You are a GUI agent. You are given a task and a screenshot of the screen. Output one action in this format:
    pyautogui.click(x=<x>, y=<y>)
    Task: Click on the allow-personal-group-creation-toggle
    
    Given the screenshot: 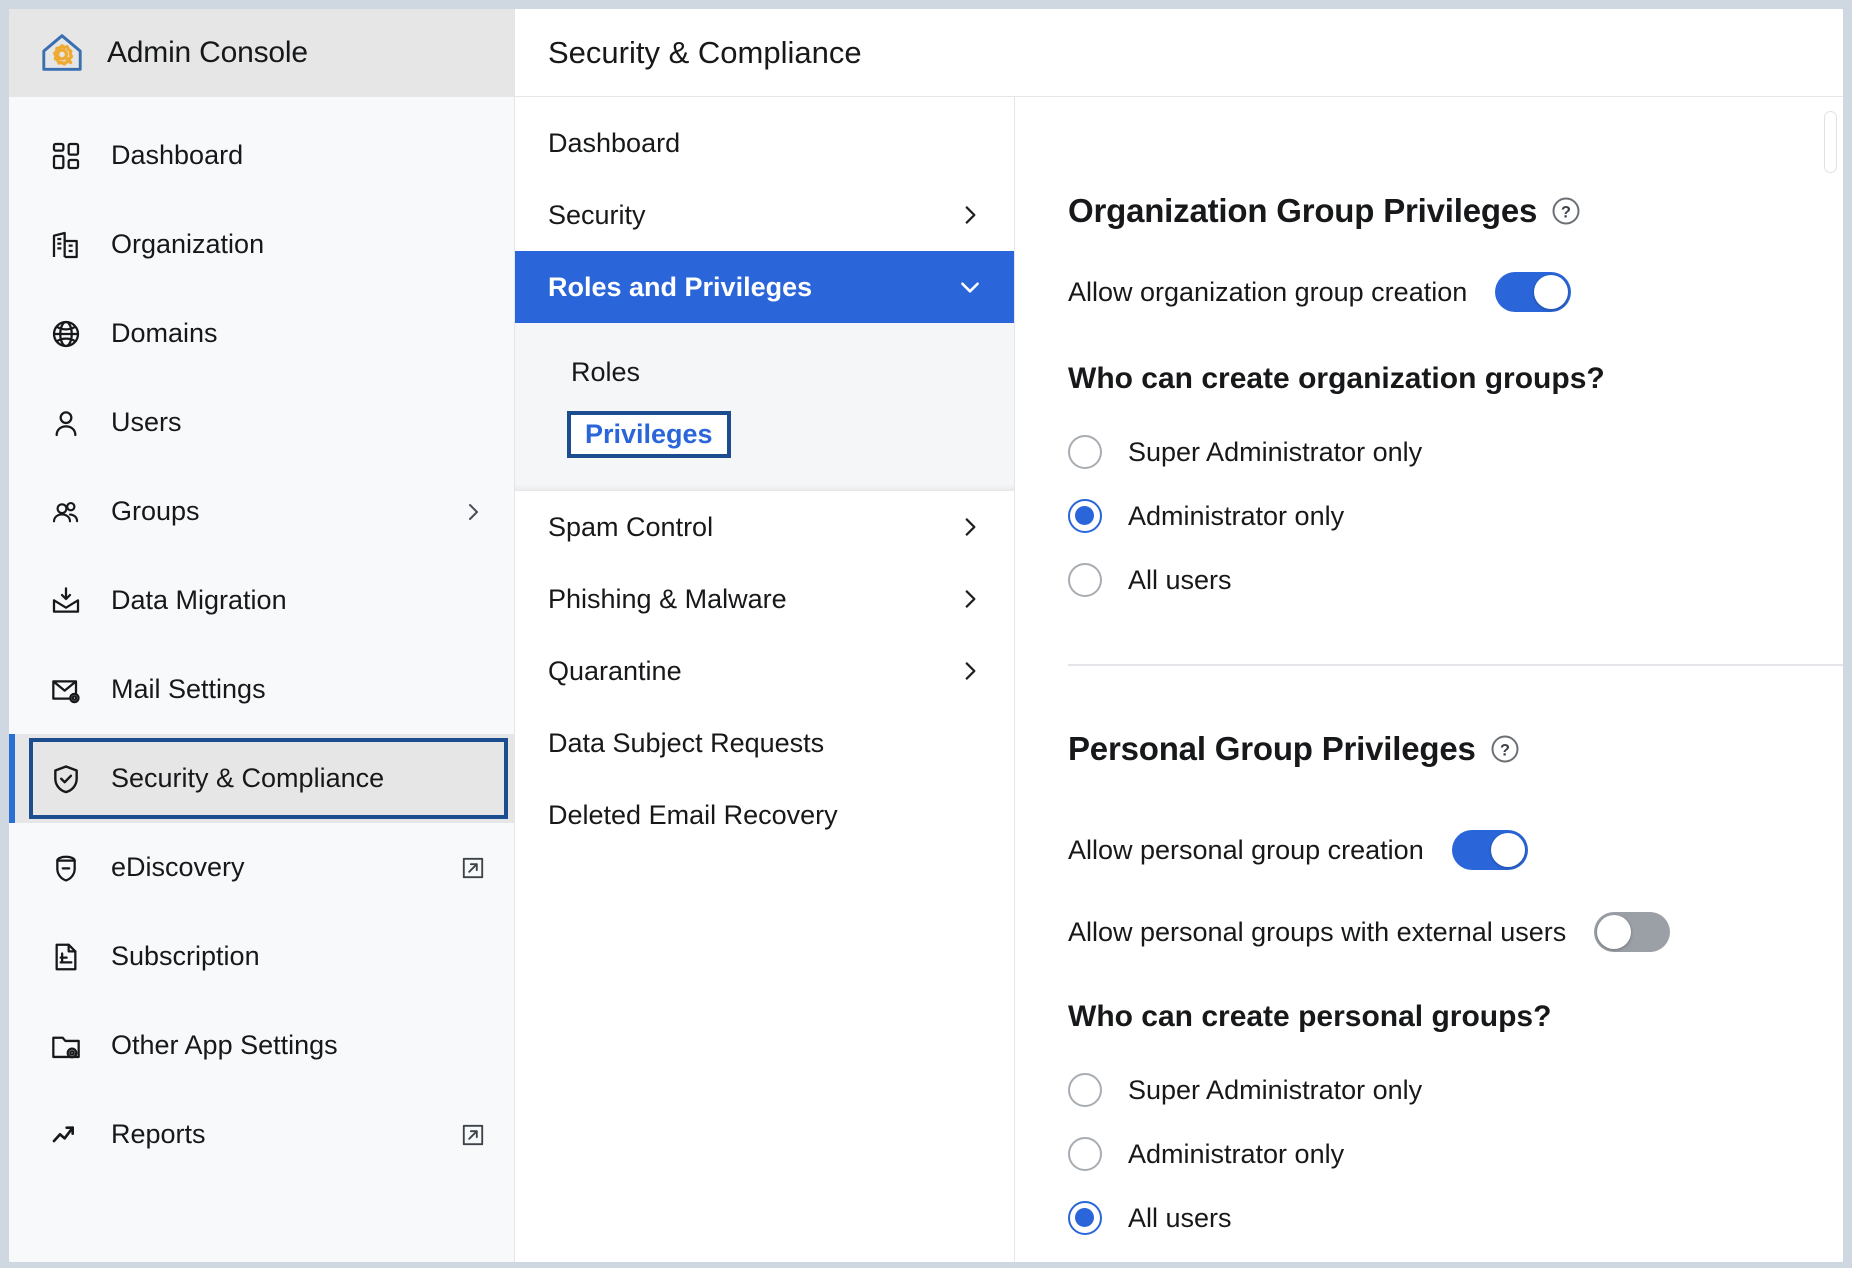 What is the action you would take?
    pyautogui.click(x=1489, y=850)
    